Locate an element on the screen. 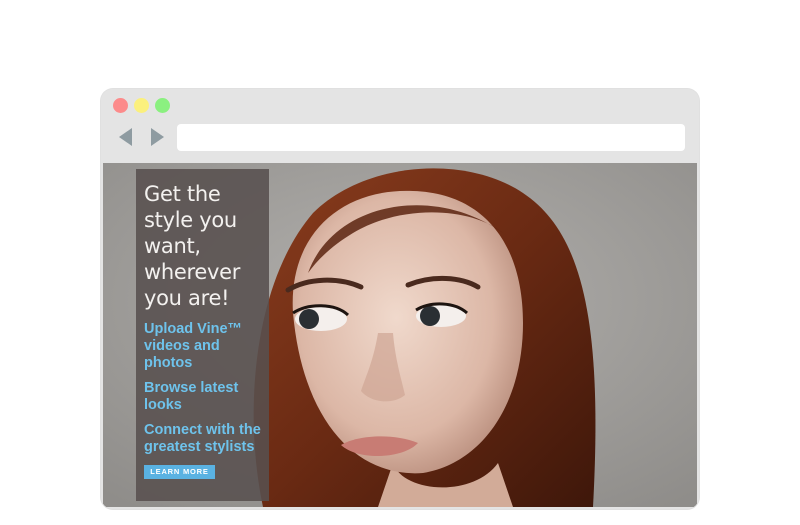  back-arrow-icon is located at coordinates (126, 137).